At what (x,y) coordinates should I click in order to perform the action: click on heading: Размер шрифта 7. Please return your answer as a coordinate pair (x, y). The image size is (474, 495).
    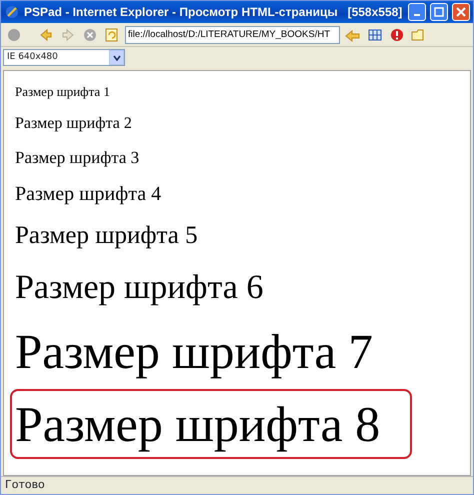
    Looking at the image, I should click on (194, 352).